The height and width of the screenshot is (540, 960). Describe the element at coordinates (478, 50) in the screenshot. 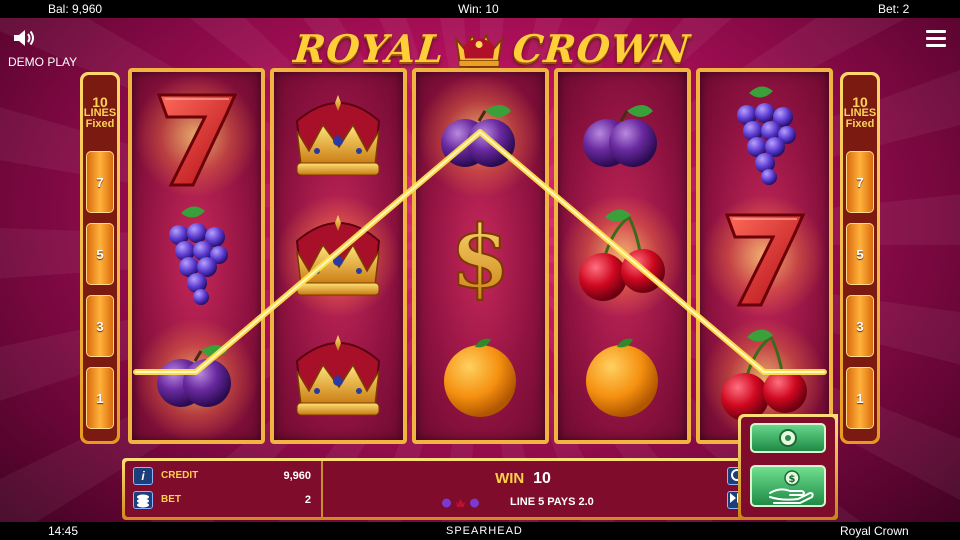

I see `crown-logo-icon` at that location.